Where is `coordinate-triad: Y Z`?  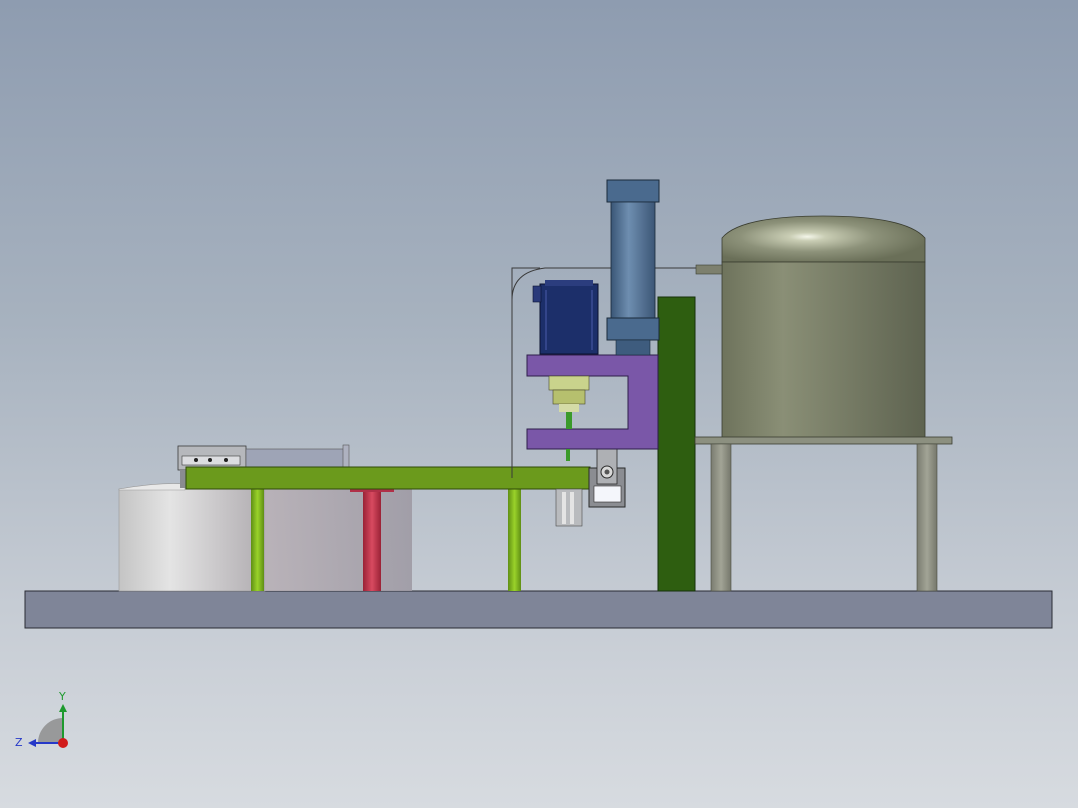 coordinate-triad: Y Z is located at coordinates (41, 719).